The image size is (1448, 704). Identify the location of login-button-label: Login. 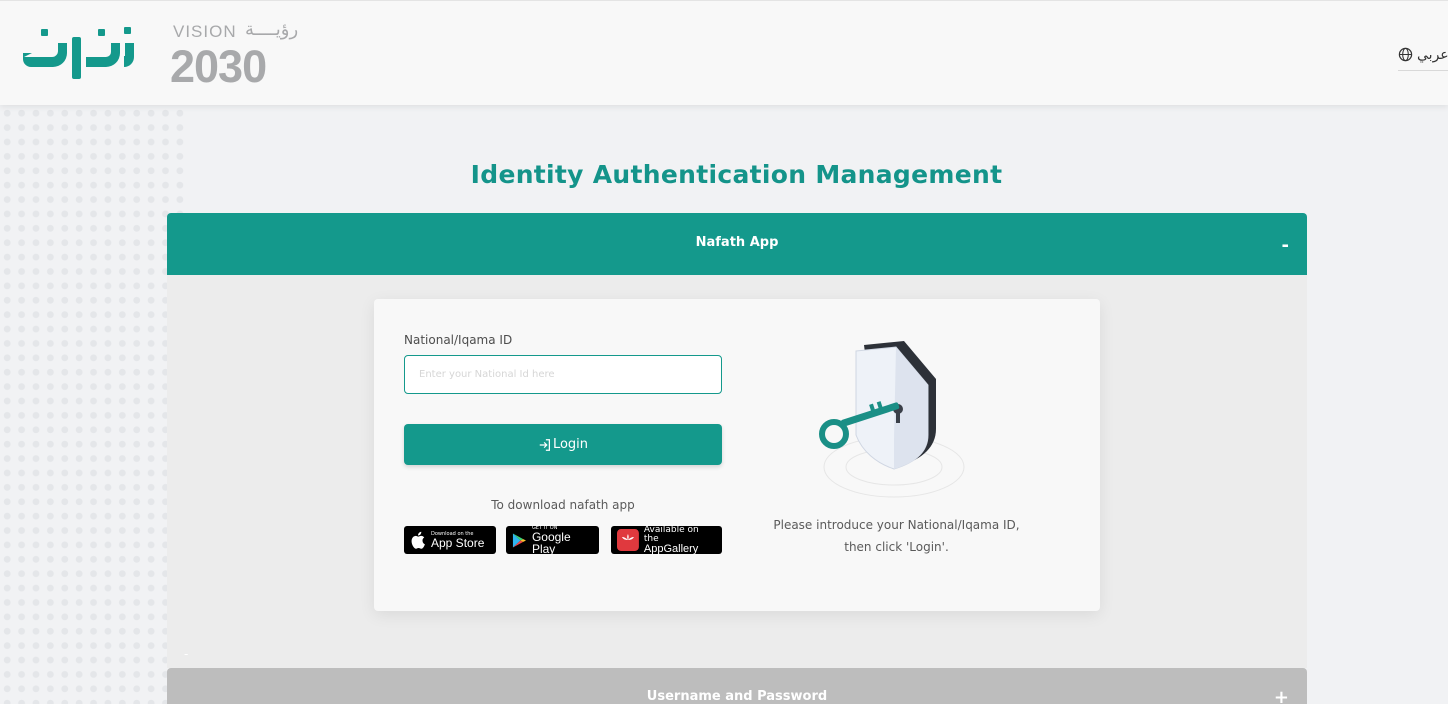
(570, 444).